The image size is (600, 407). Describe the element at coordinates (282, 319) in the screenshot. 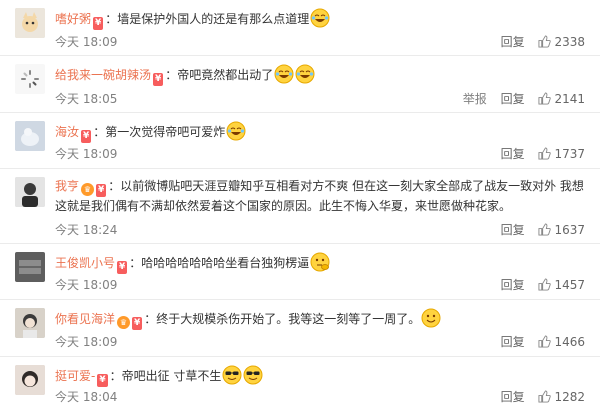

I see `comment-text: ：终于大规模杀伤开始了。我等这一刻等了一周了。` at that location.